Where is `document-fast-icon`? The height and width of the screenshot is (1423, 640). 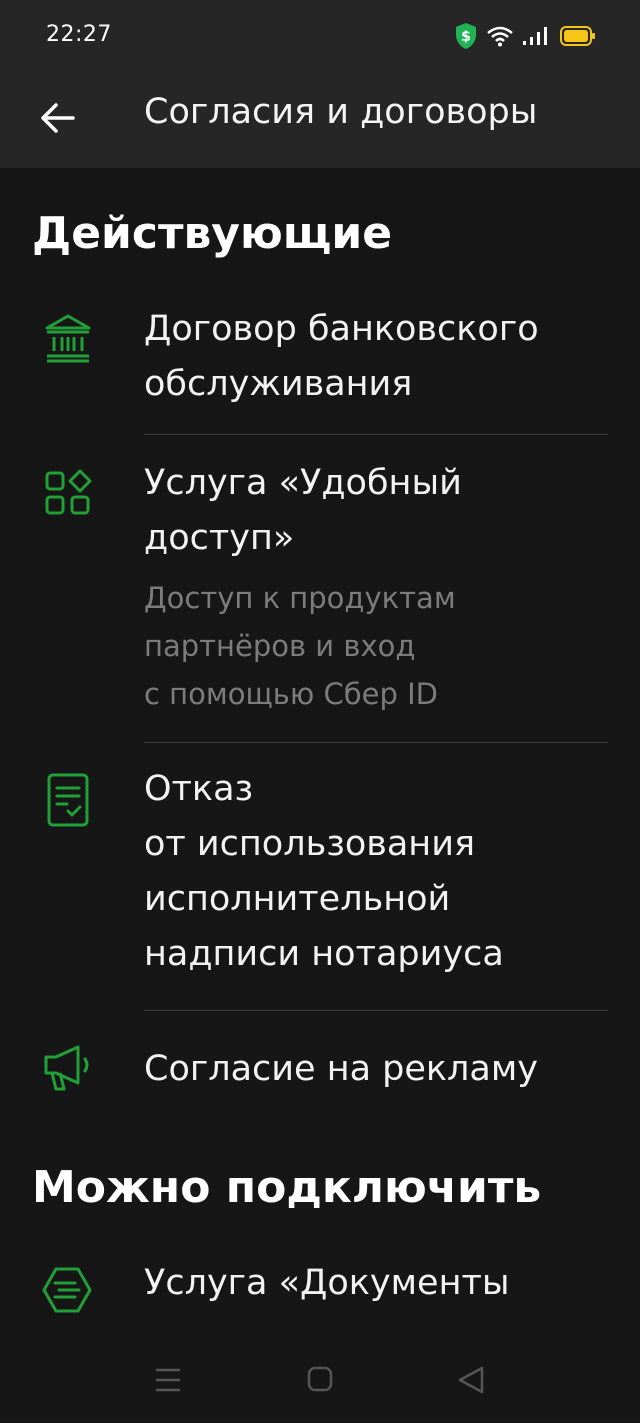 document-fast-icon is located at coordinates (68, 1290).